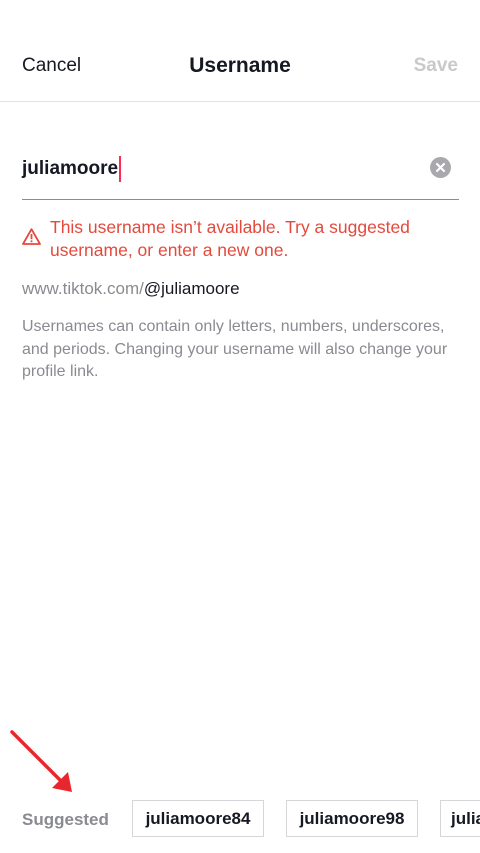 The width and height of the screenshot is (480, 853). Describe the element at coordinates (31, 236) in the screenshot. I see `warning-triangle-icon` at that location.